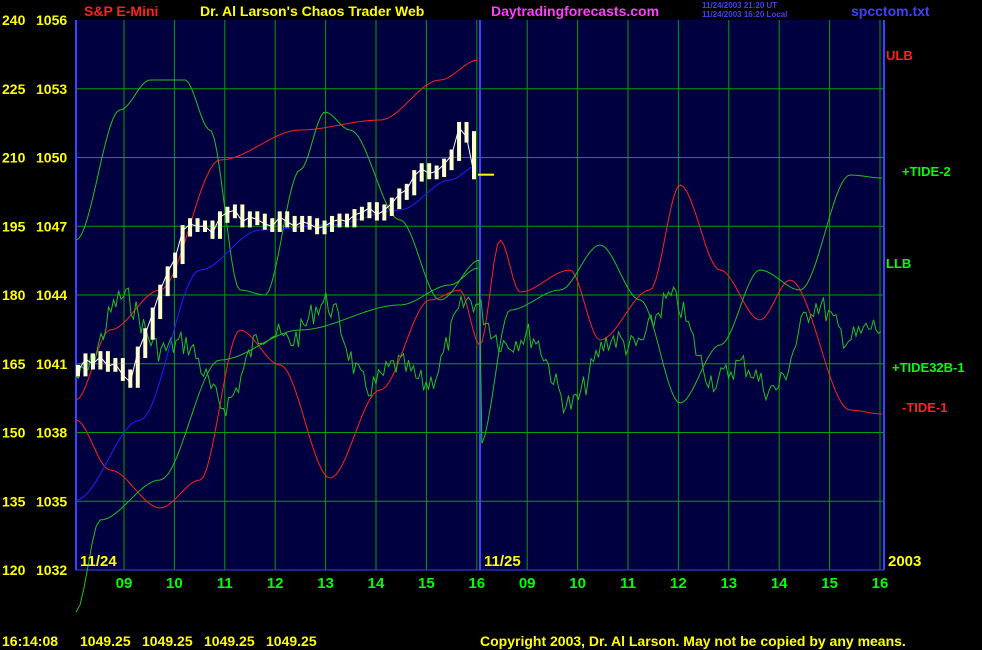 This screenshot has width=982, height=650. Describe the element at coordinates (928, 367) in the screenshot. I see `series-label: +TIDE32B-1` at that location.